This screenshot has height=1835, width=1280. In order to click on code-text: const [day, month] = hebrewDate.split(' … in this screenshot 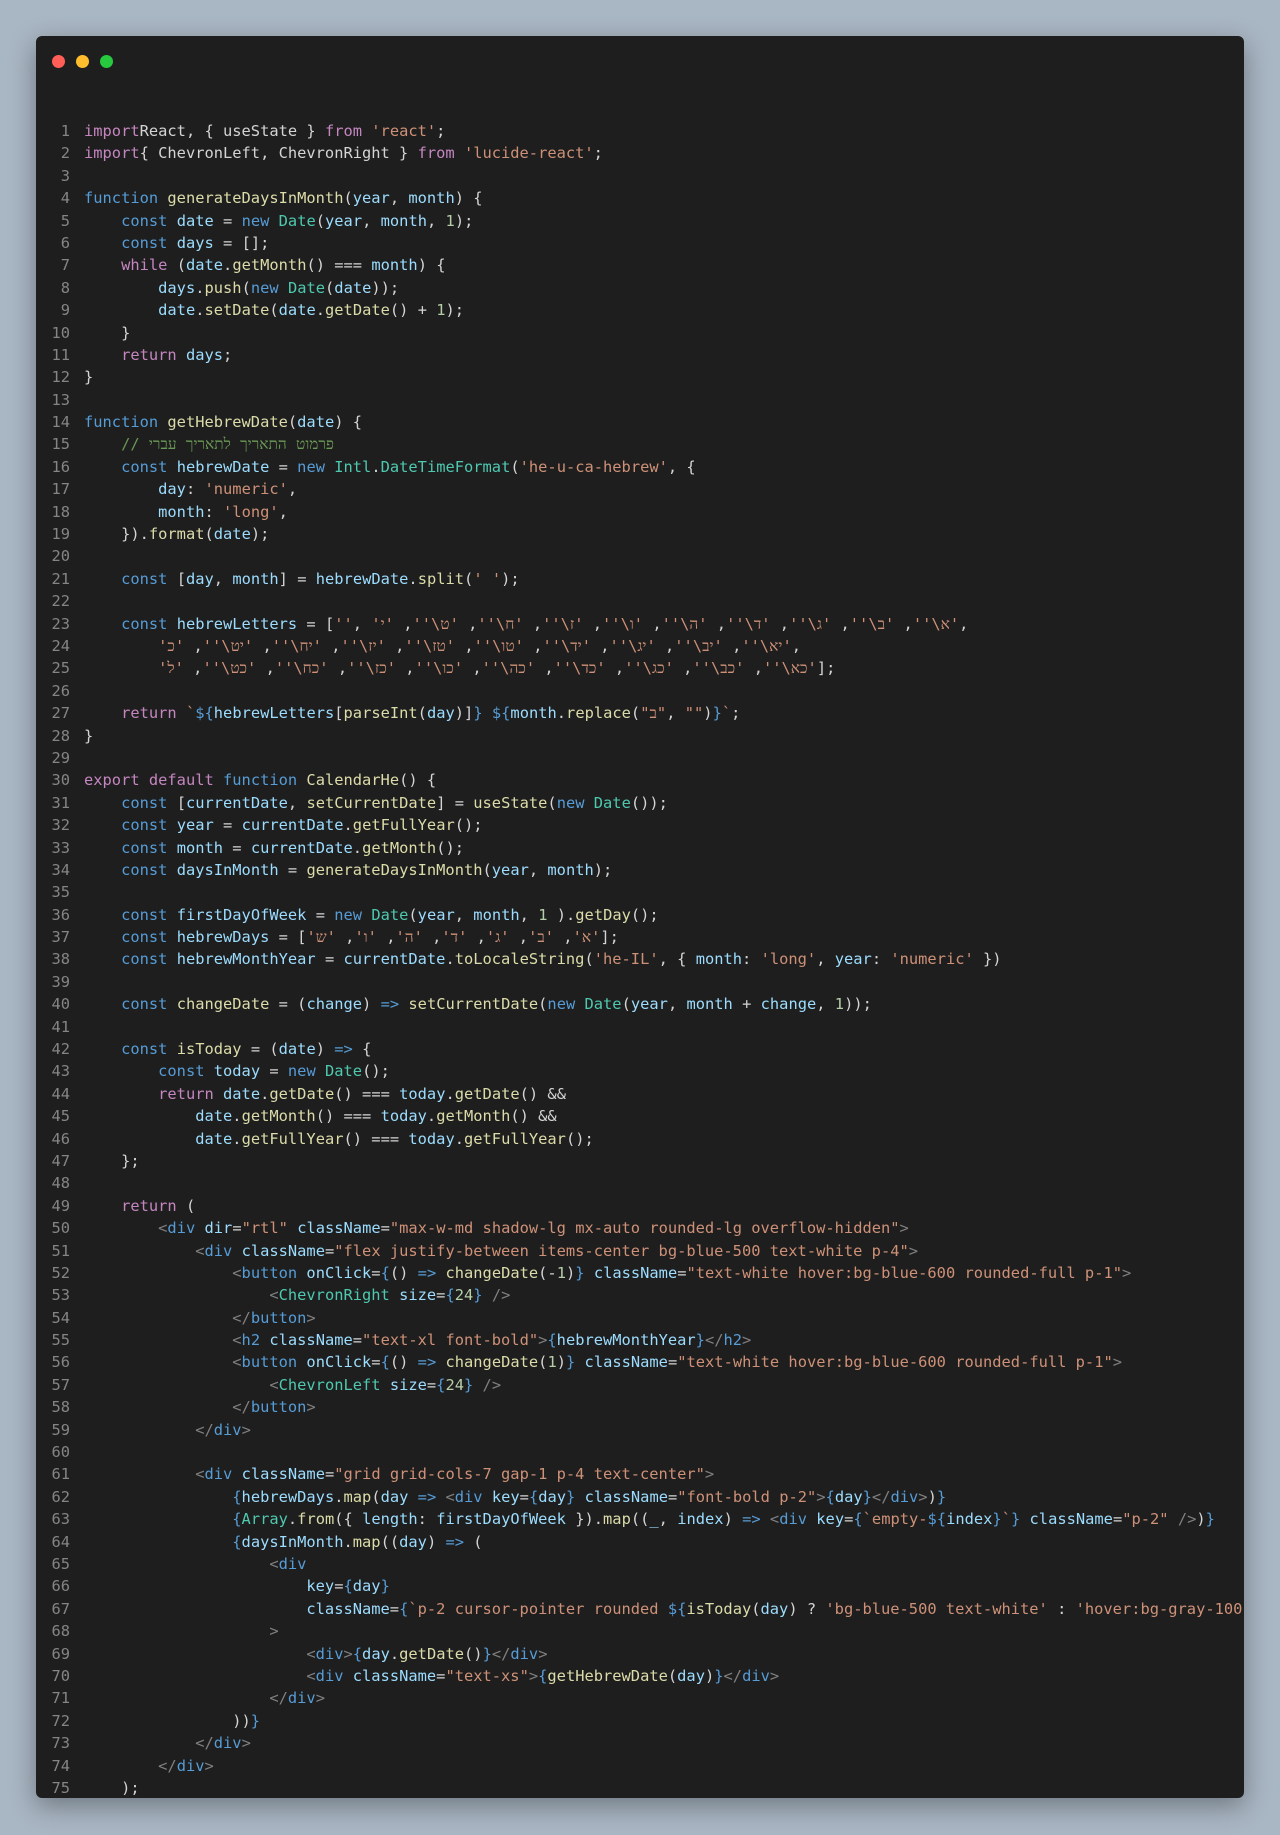, I will do `click(302, 579)`.